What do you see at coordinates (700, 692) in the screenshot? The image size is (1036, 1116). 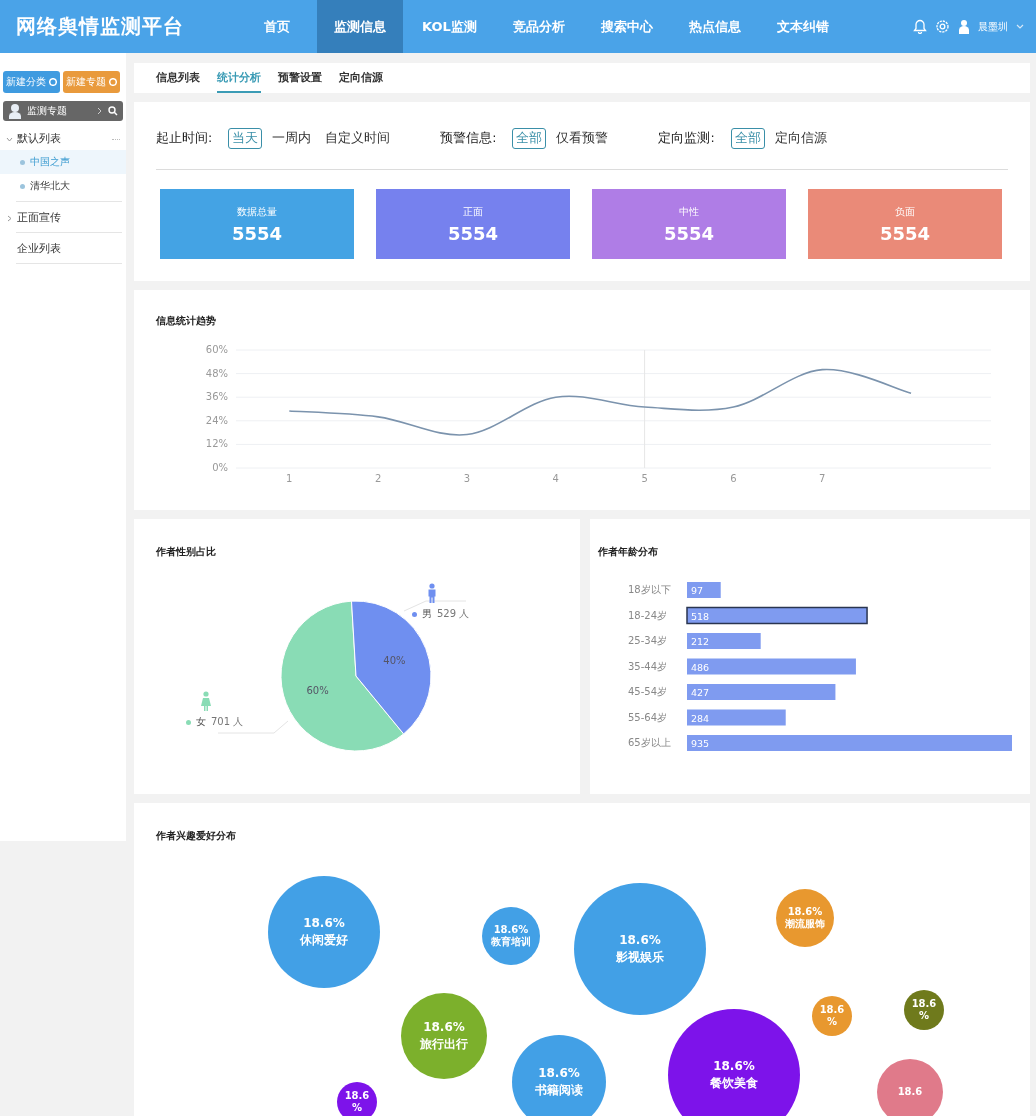 I see `bar-value: 427` at bounding box center [700, 692].